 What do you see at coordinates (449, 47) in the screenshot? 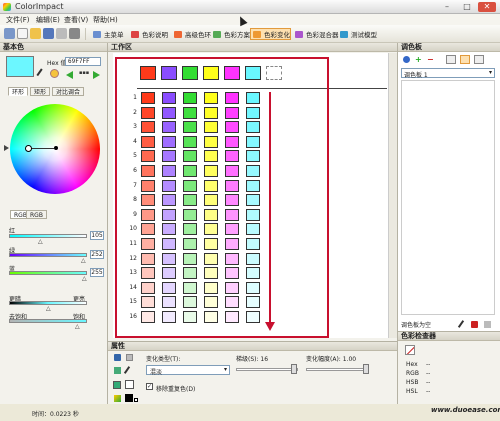
I see `palette-header: 调色板` at bounding box center [449, 47].